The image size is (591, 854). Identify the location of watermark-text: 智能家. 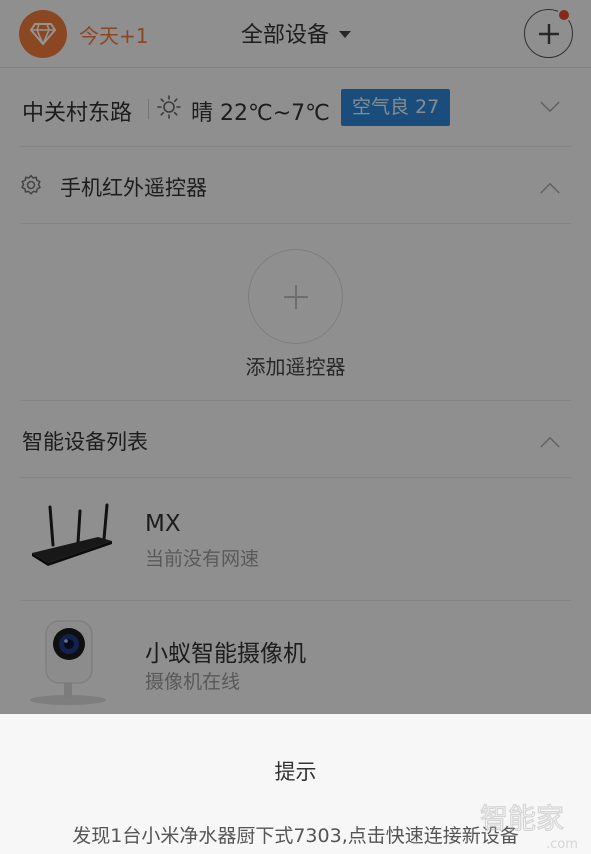
(522, 818).